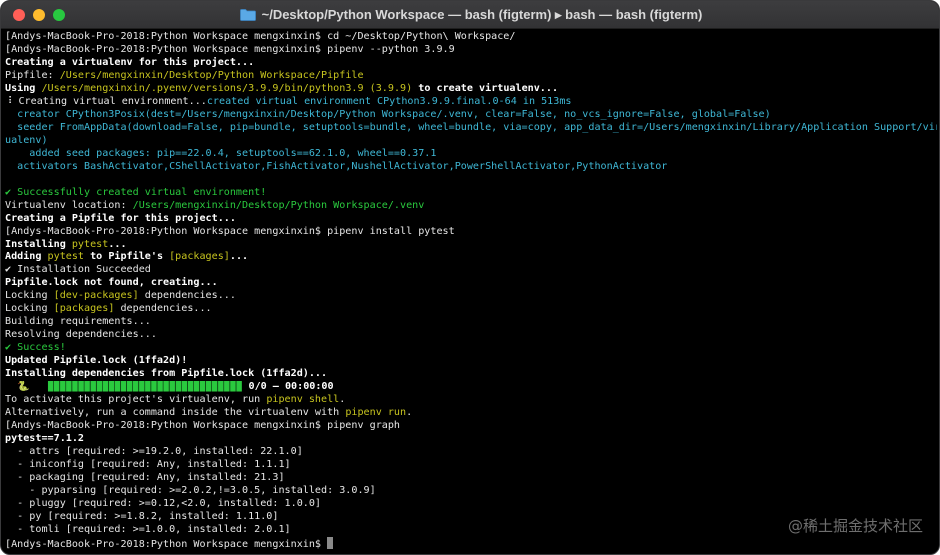  Describe the element at coordinates (471, 348) in the screenshot. I see `terminal-line: ✔ Success!` at that location.